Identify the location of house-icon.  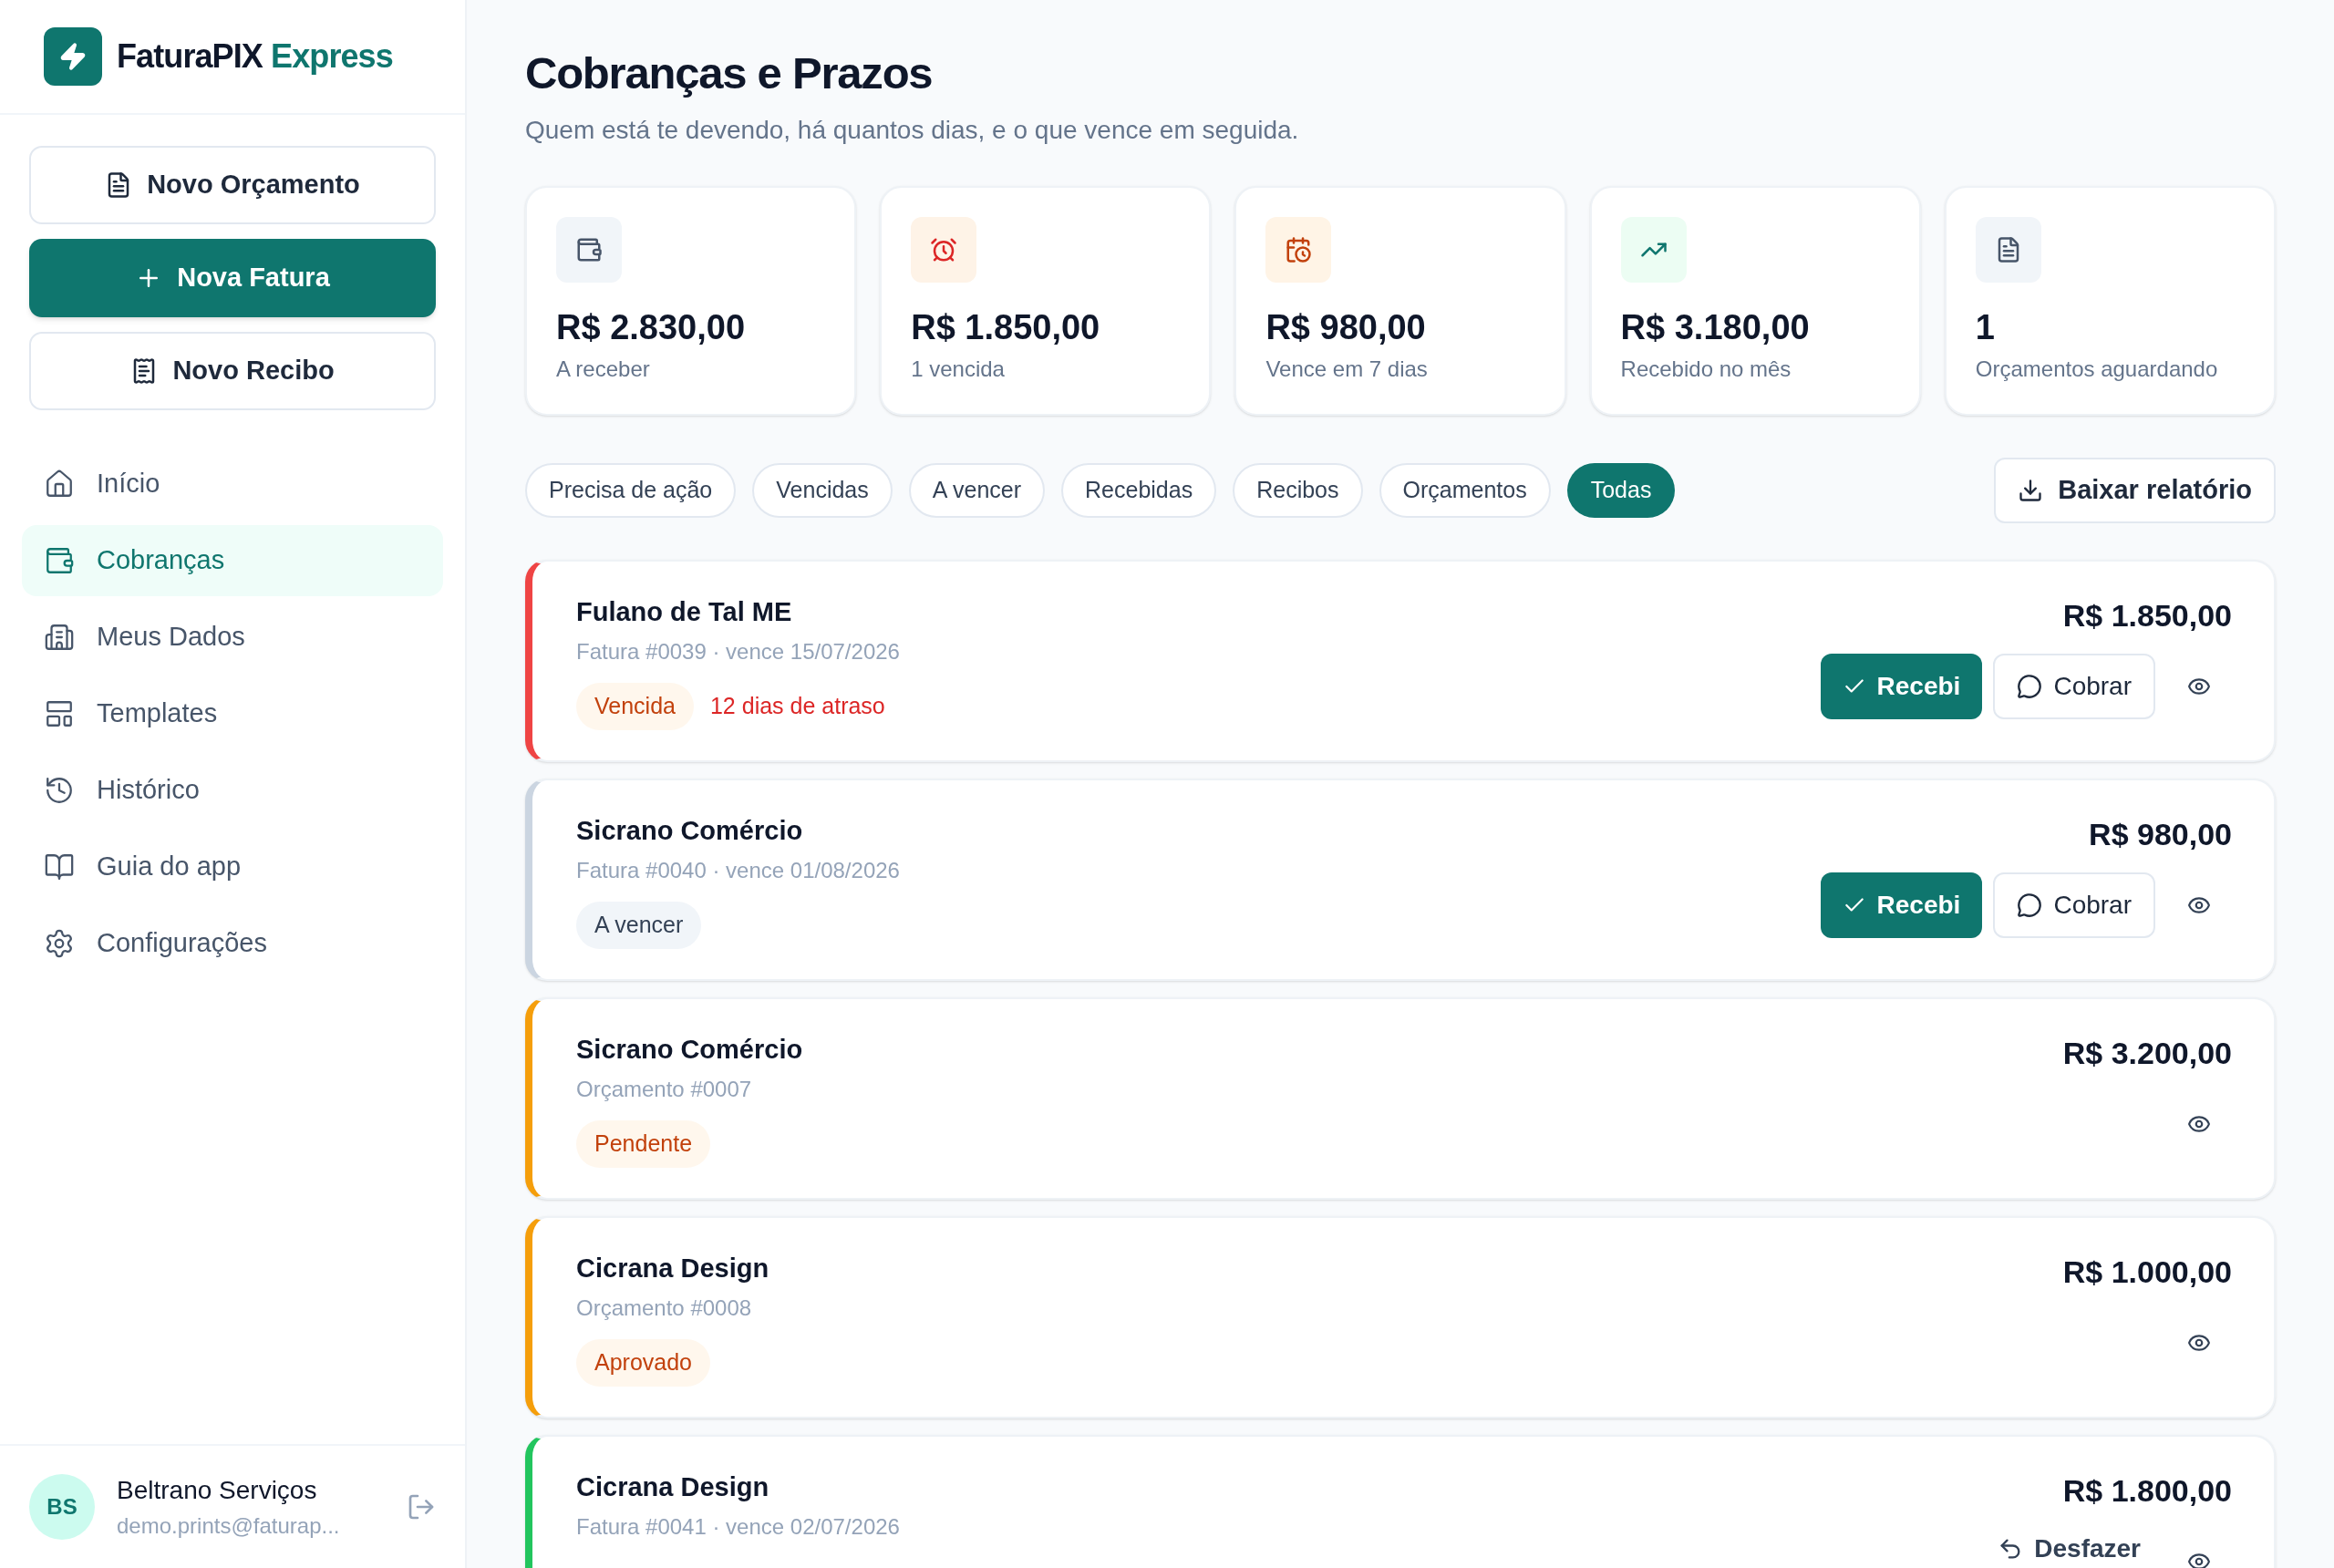
(59, 484).